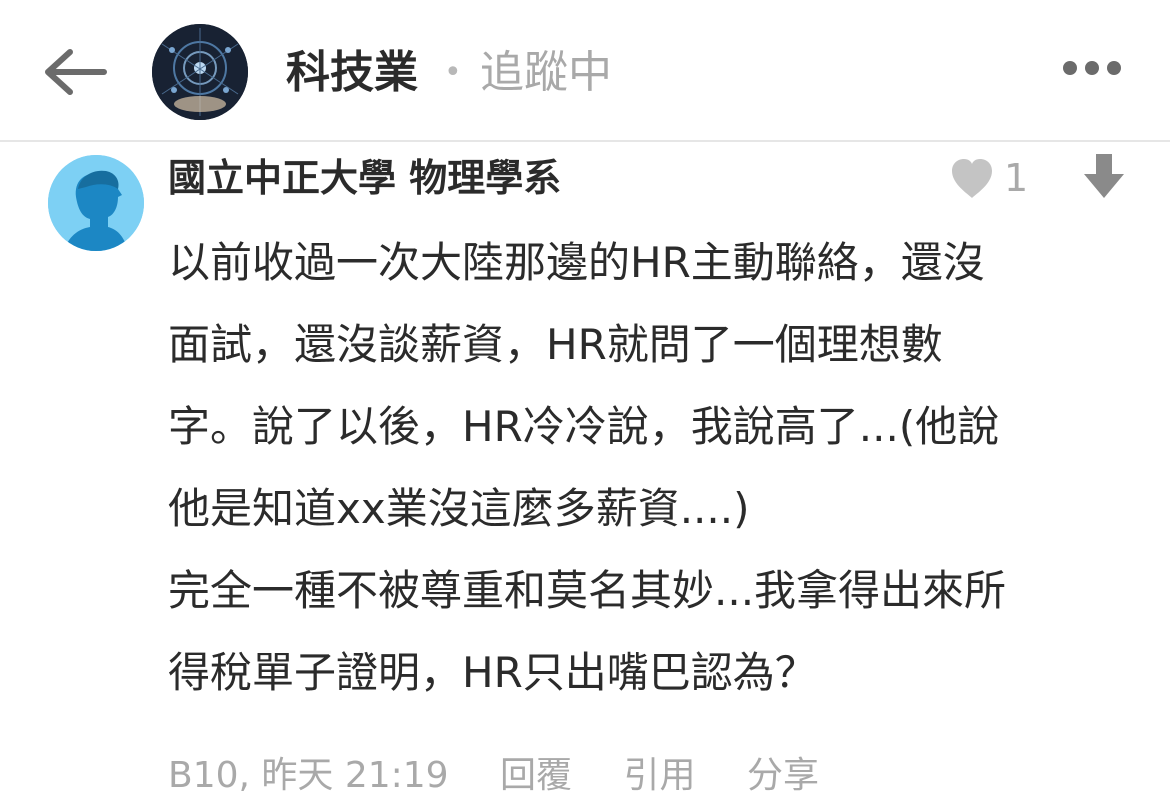 The height and width of the screenshot is (809, 1170). Describe the element at coordinates (555, 344) in the screenshot. I see `comment-line: 面試，還沒談薪資，HR就問了一個理想數` at that location.